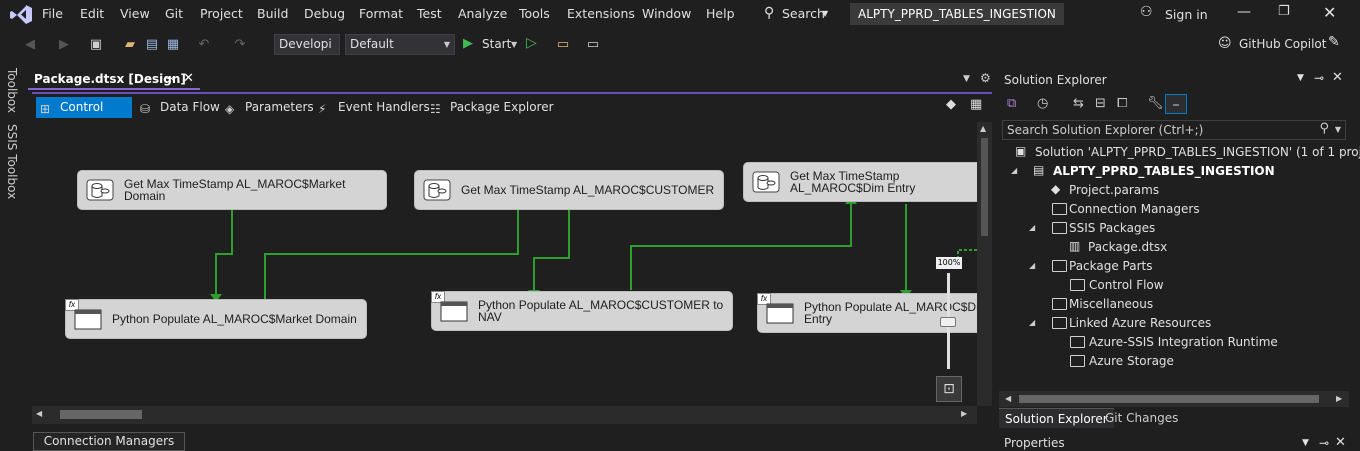 The width and height of the screenshot is (1360, 451). Describe the element at coordinates (1334, 42) in the screenshot. I see `feedback-icon: ✎` at that location.